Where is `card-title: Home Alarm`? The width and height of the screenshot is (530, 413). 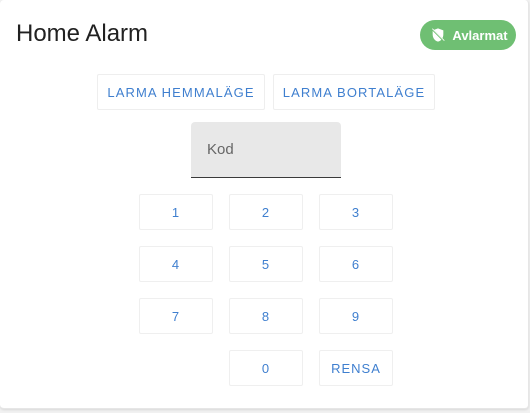
card-title: Home Alarm is located at coordinates (82, 33).